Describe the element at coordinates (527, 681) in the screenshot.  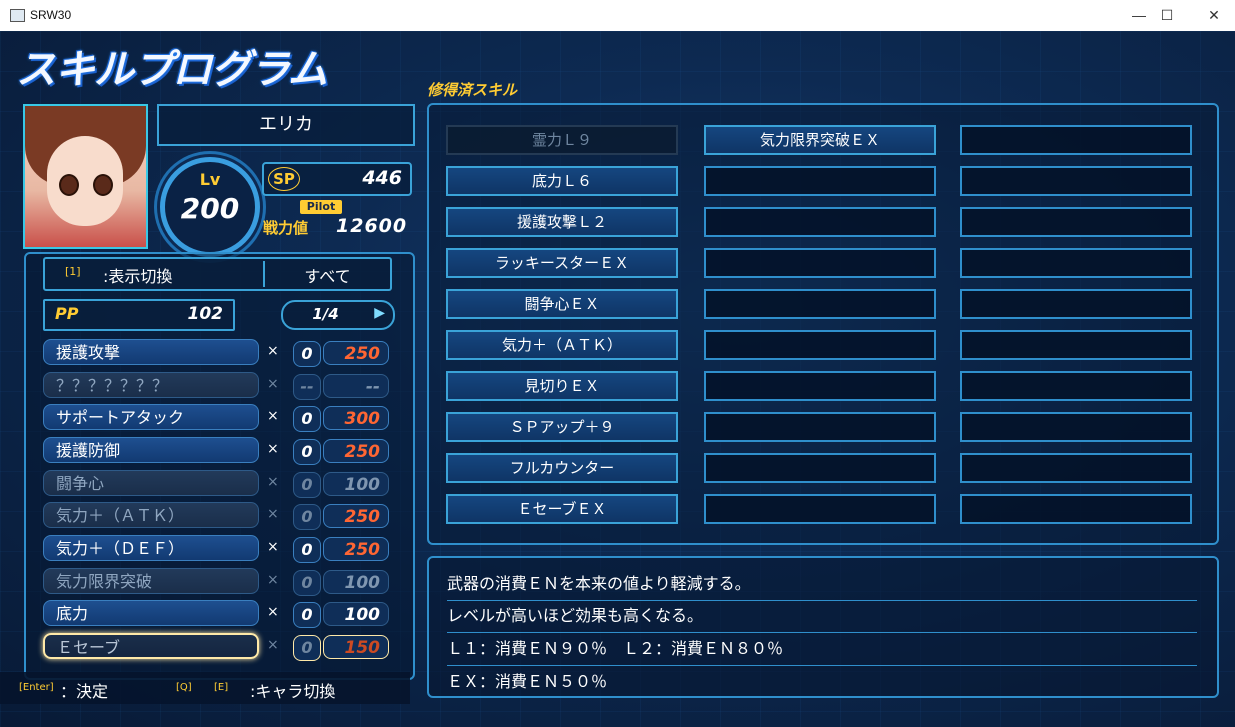
I see `description-line: ＥＸ：消費ＥＮ５０％` at that location.